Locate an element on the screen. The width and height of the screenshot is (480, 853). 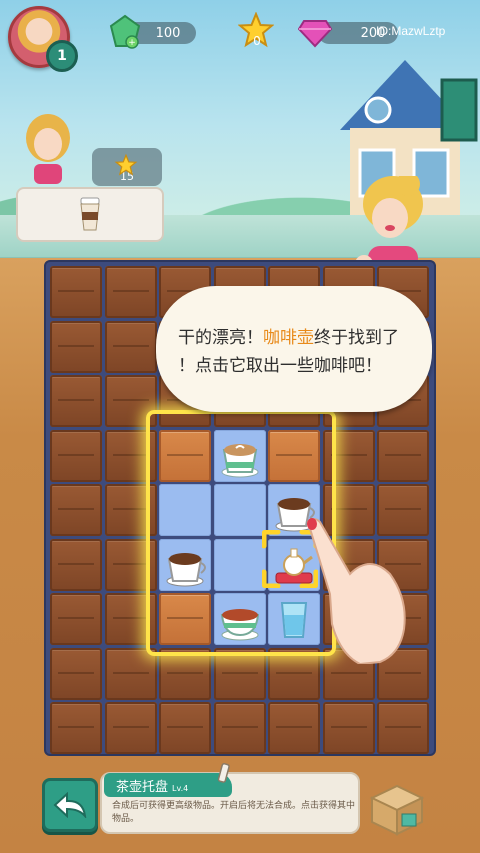
item-level: Lv.4 is located at coordinates (180, 788).